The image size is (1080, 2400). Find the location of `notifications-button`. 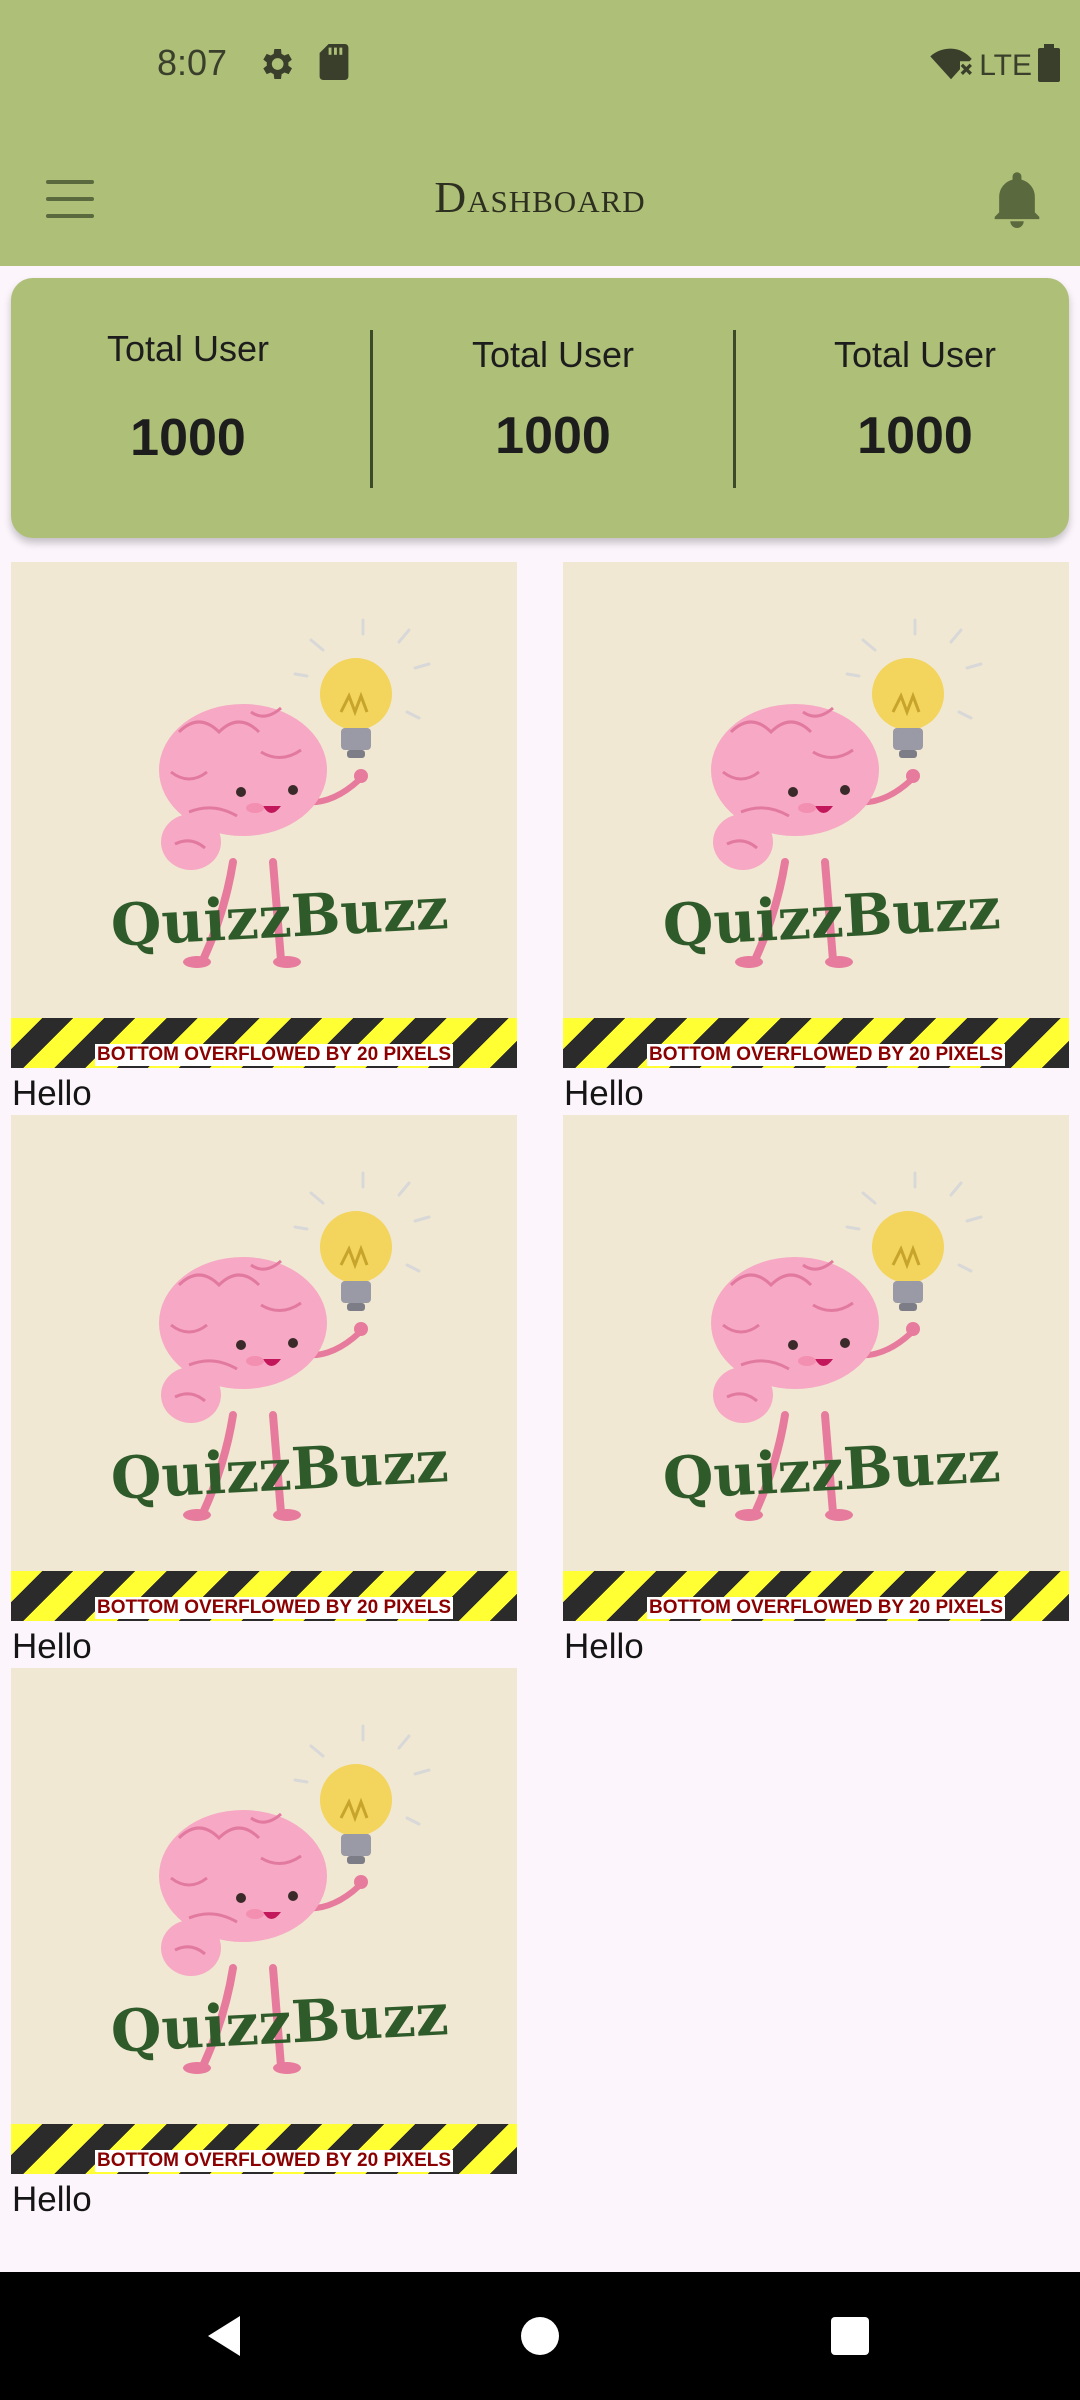

notifications-button is located at coordinates (1017, 201).